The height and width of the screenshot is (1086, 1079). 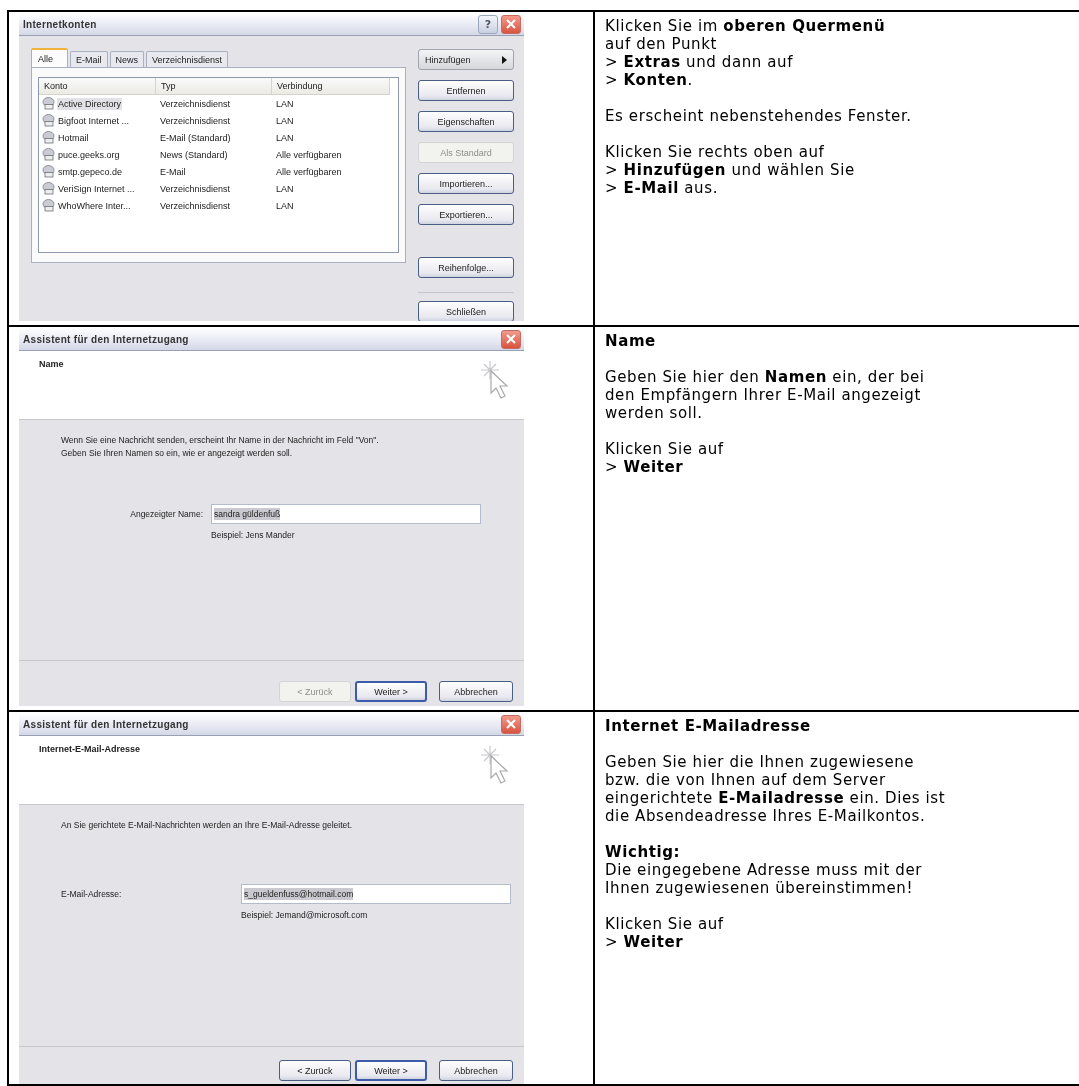 What do you see at coordinates (89, 103) in the screenshot?
I see `list-cell: Active Directory` at bounding box center [89, 103].